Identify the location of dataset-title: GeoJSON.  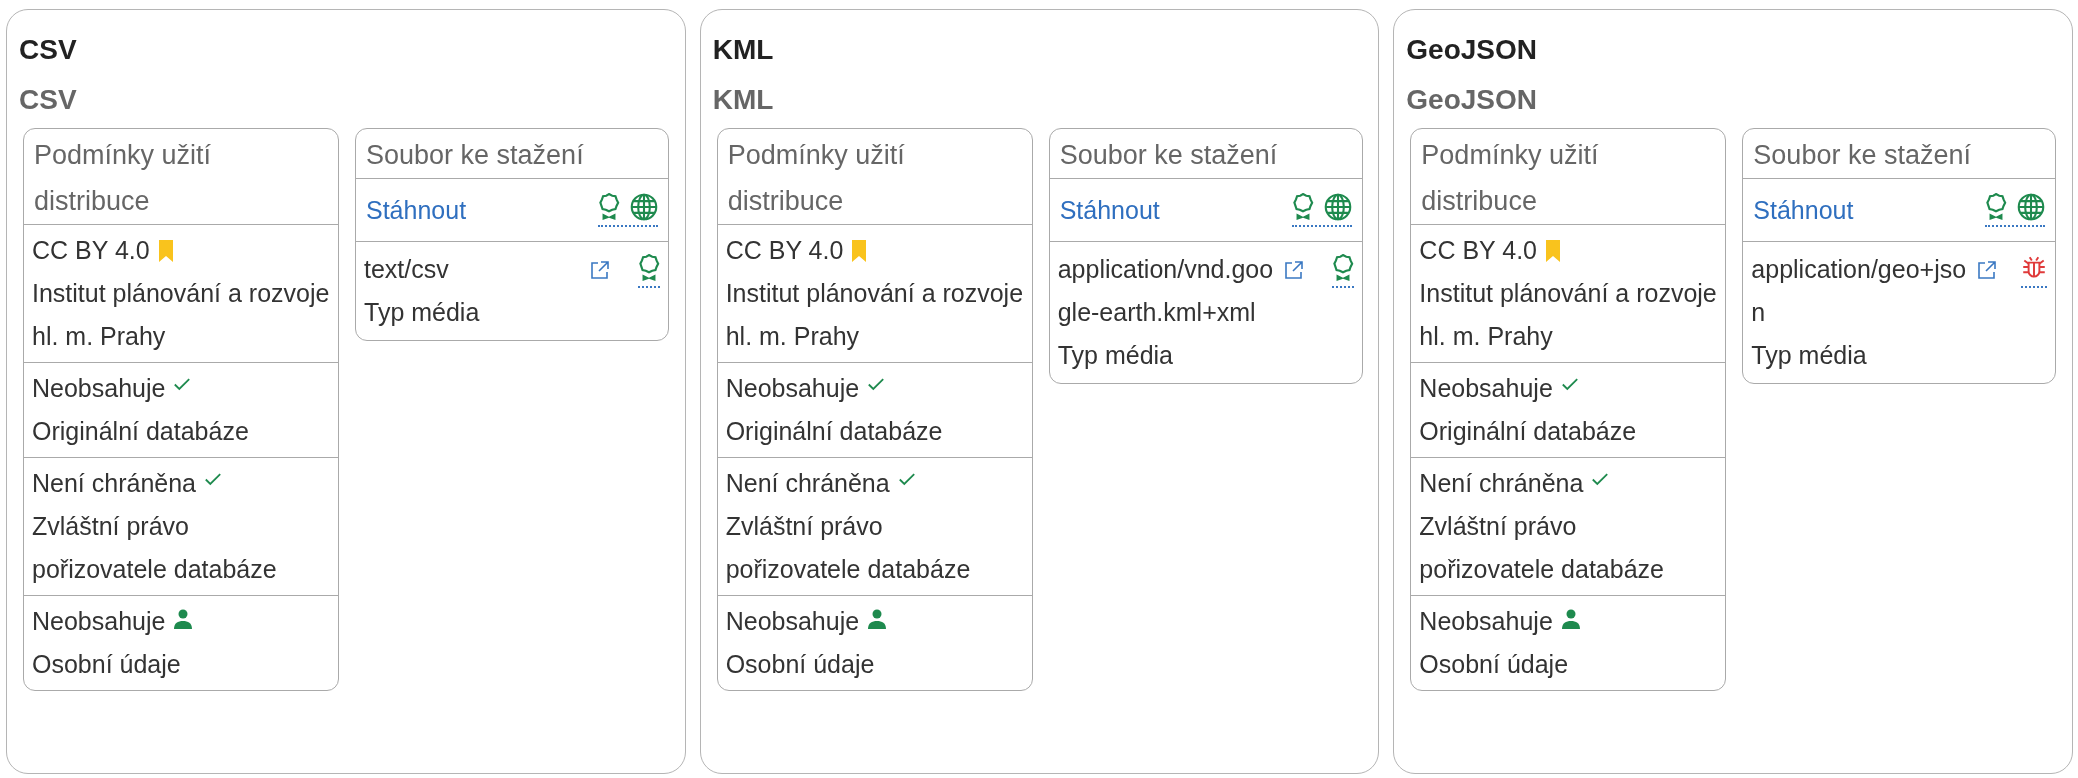
(1472, 50).